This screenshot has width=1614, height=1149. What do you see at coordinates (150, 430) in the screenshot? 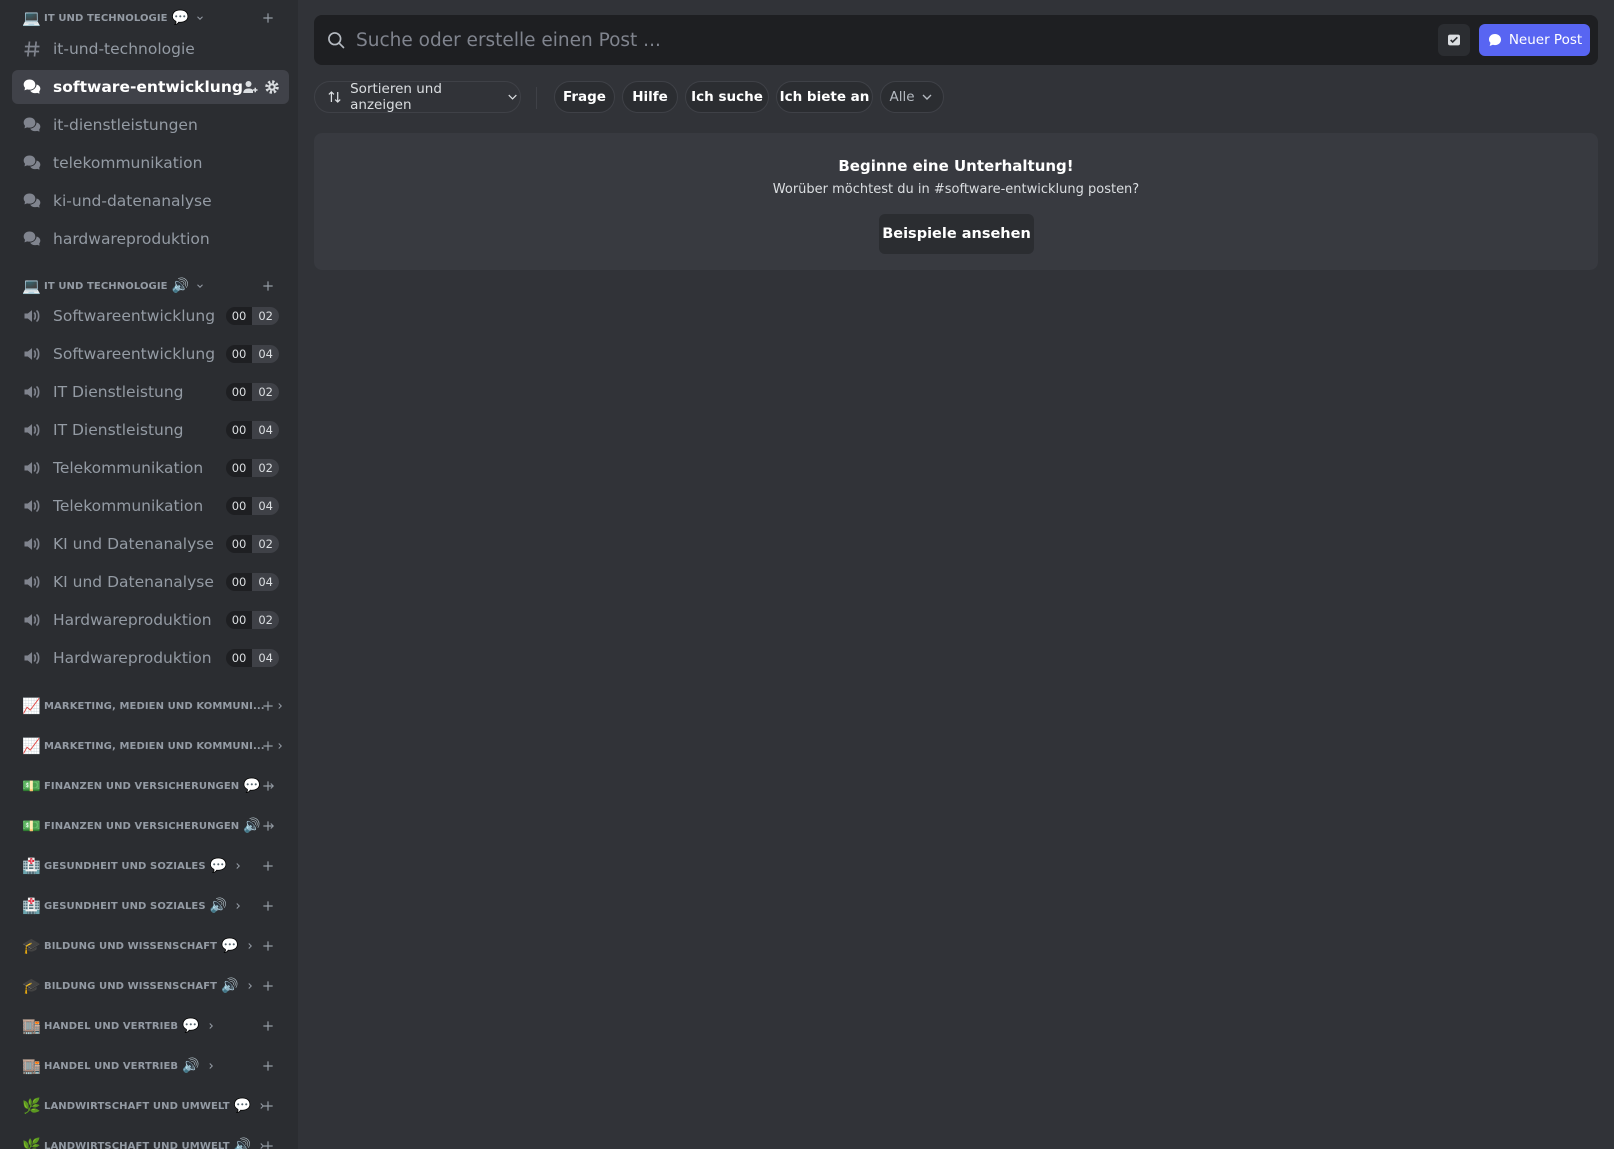
I see `voice-channel-item: IT Dienstleistung 00 04` at bounding box center [150, 430].